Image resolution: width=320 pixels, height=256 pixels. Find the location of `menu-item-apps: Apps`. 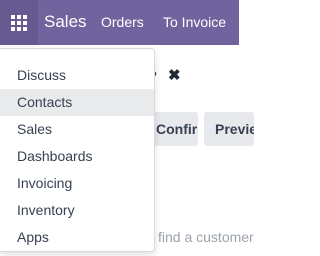

menu-item-apps: Apps is located at coordinates (77, 237).